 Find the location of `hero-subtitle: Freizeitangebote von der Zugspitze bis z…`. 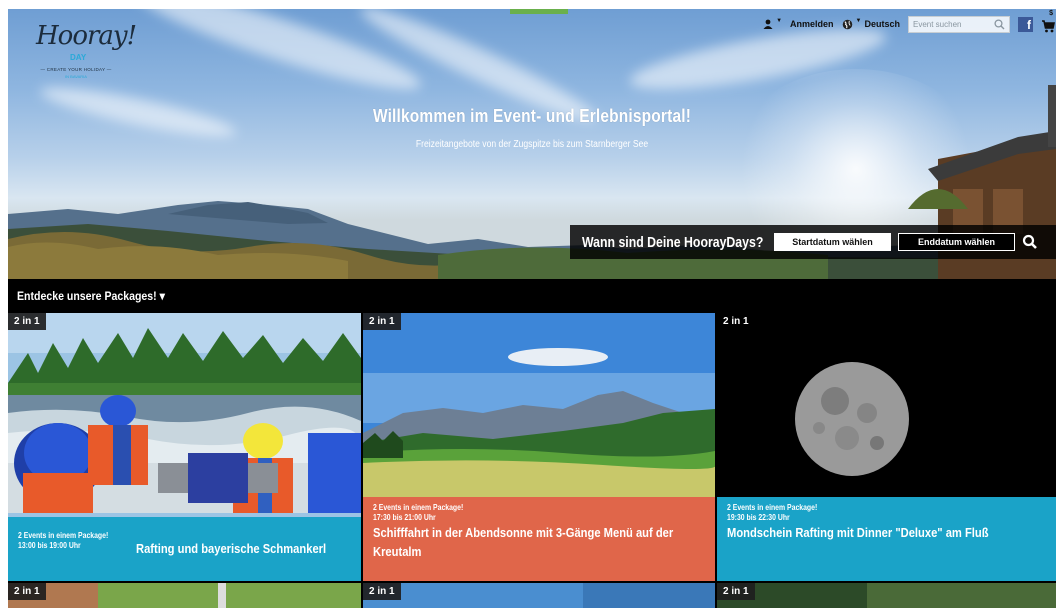

hero-subtitle: Freizeitangebote von der Zugspitze bis z… is located at coordinates (532, 144).